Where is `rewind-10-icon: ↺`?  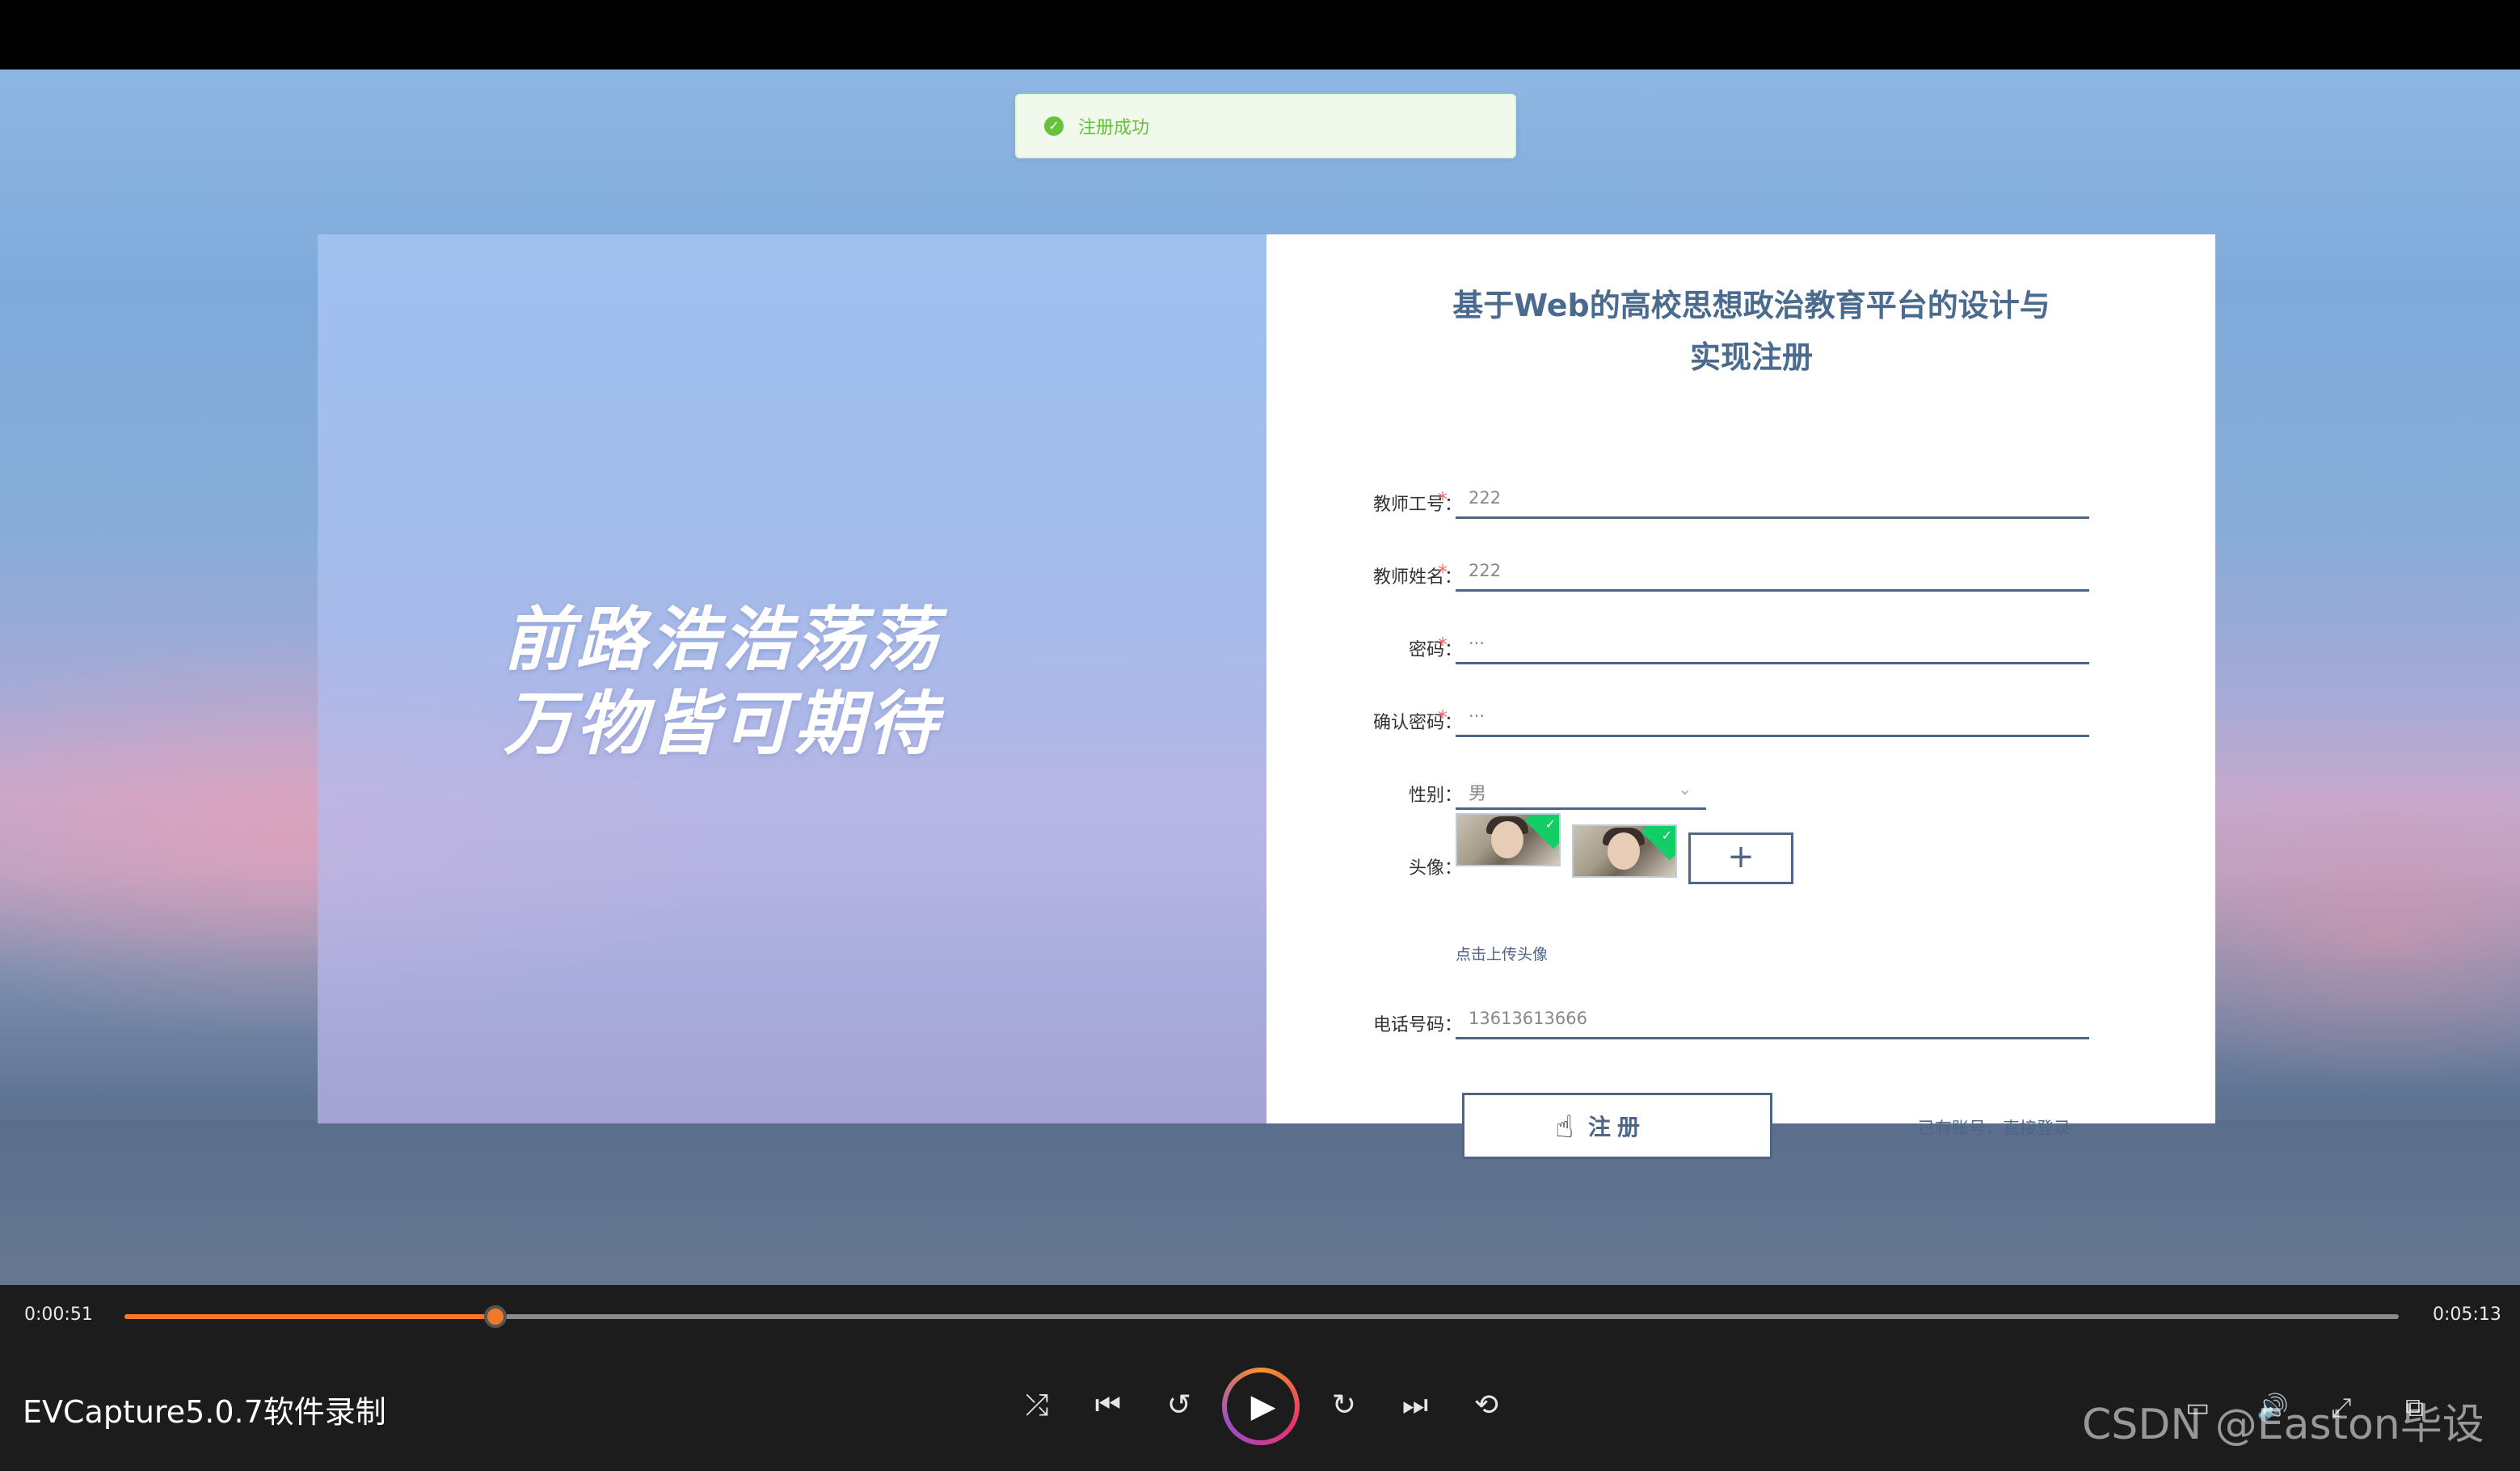 rewind-10-icon: ↺ is located at coordinates (1179, 1405).